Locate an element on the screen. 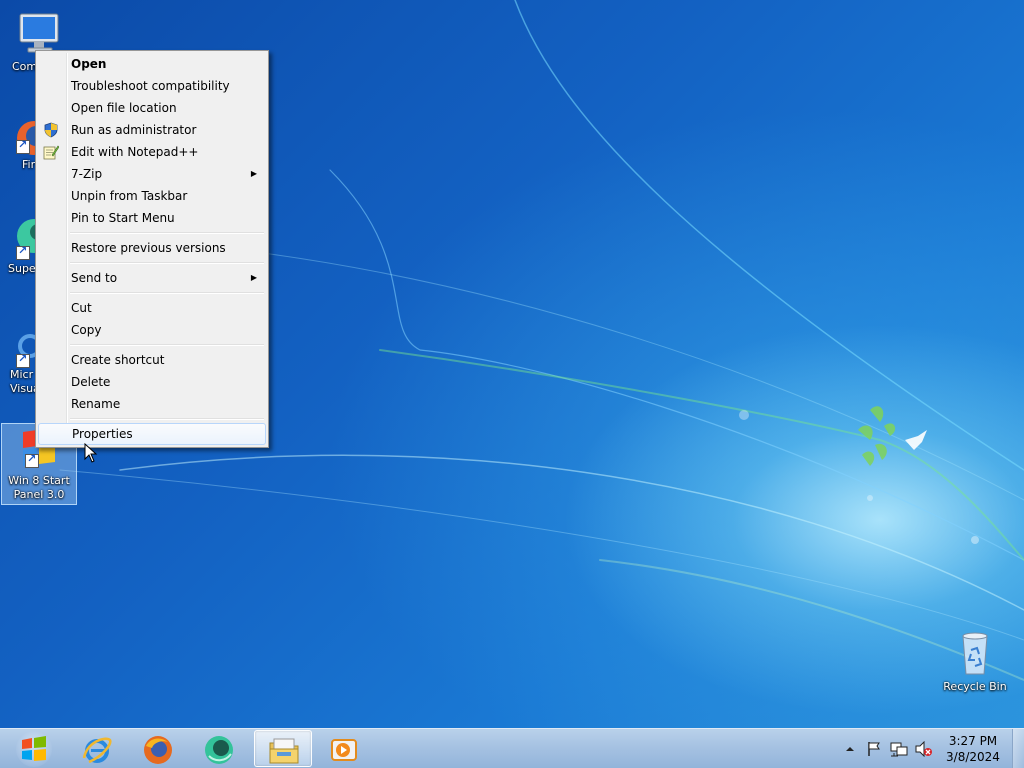 Image resolution: width=1024 pixels, height=768 pixels. menu-item-7zip: 7-Zip ▶ is located at coordinates (152, 174).